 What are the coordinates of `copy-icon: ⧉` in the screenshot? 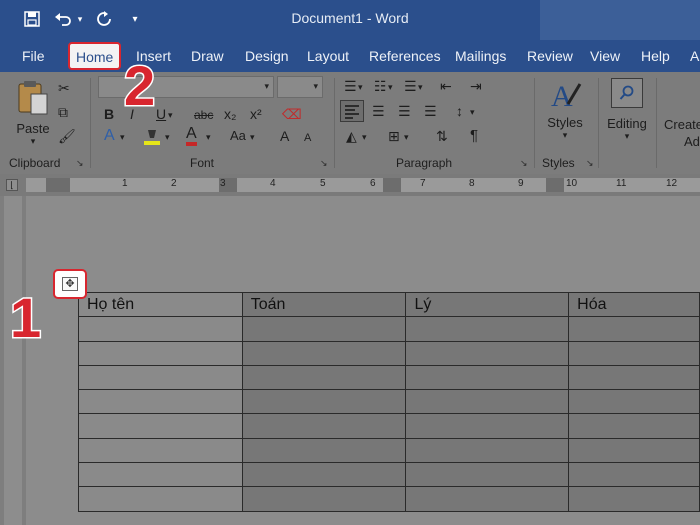 It's located at (63, 112).